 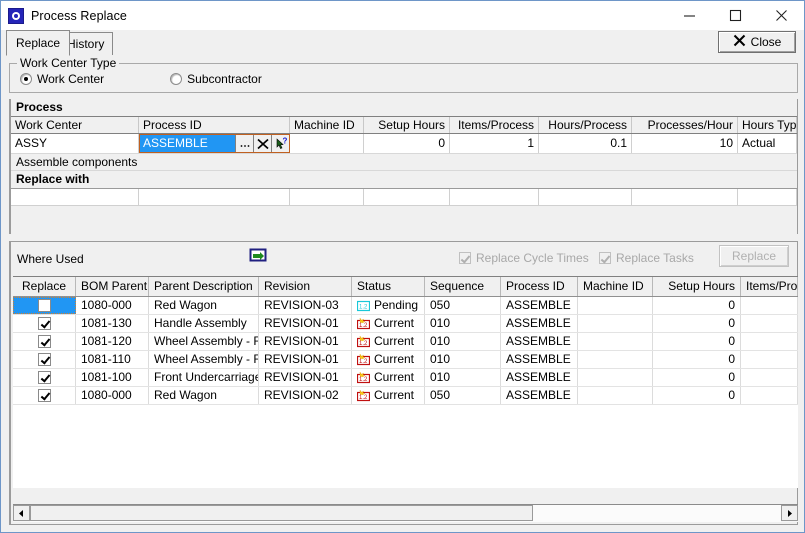 What do you see at coordinates (112, 341) in the screenshot?
I see `cell-bom-parent: 1081-120` at bounding box center [112, 341].